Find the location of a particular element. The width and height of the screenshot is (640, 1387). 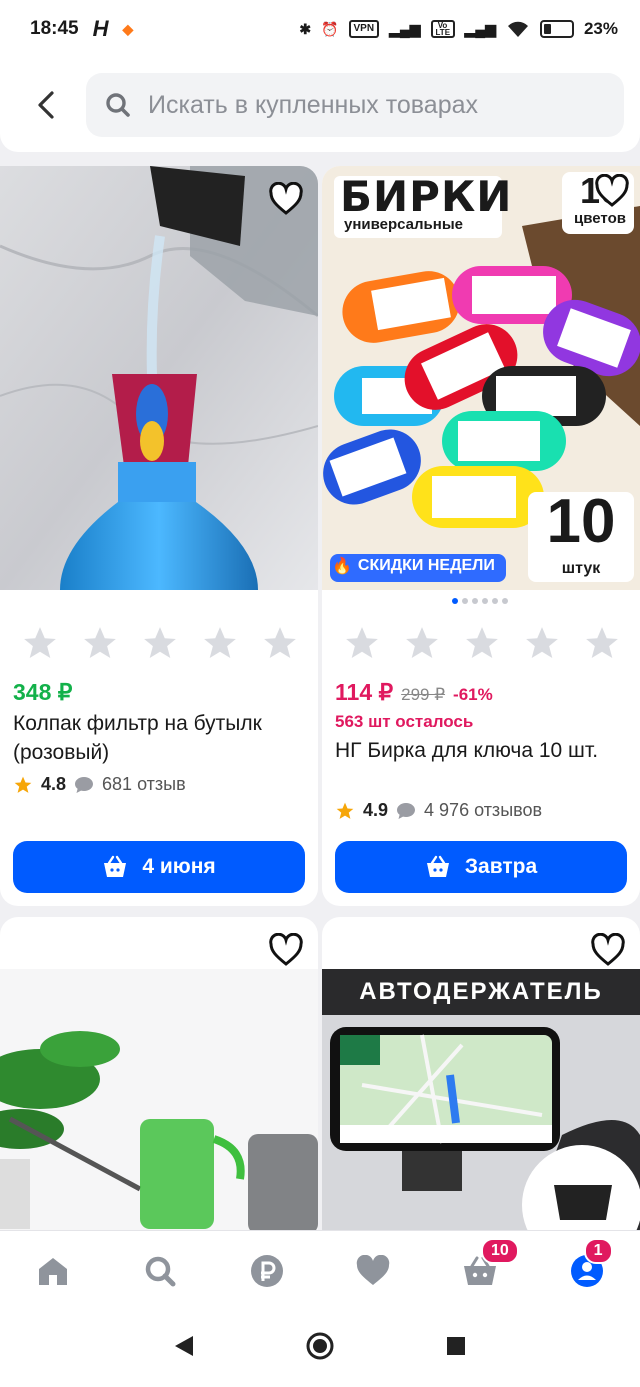

home-icon is located at coordinates (53, 1271).